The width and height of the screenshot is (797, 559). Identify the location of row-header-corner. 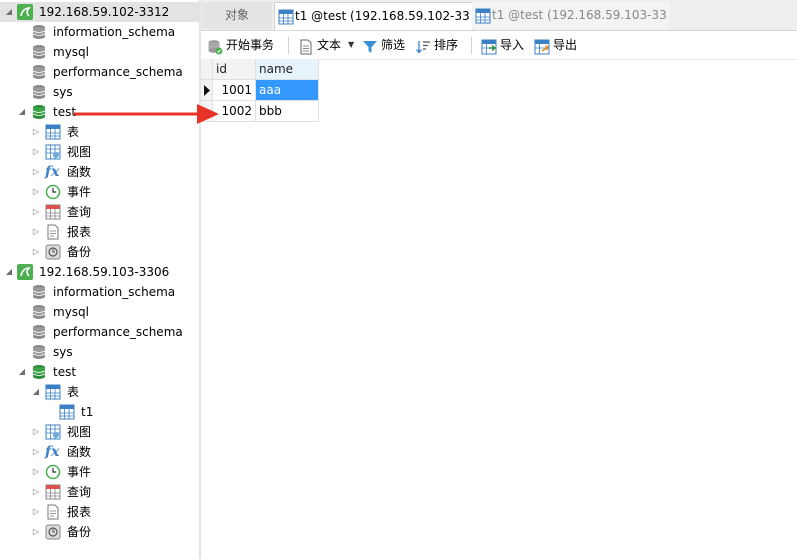
(207, 69).